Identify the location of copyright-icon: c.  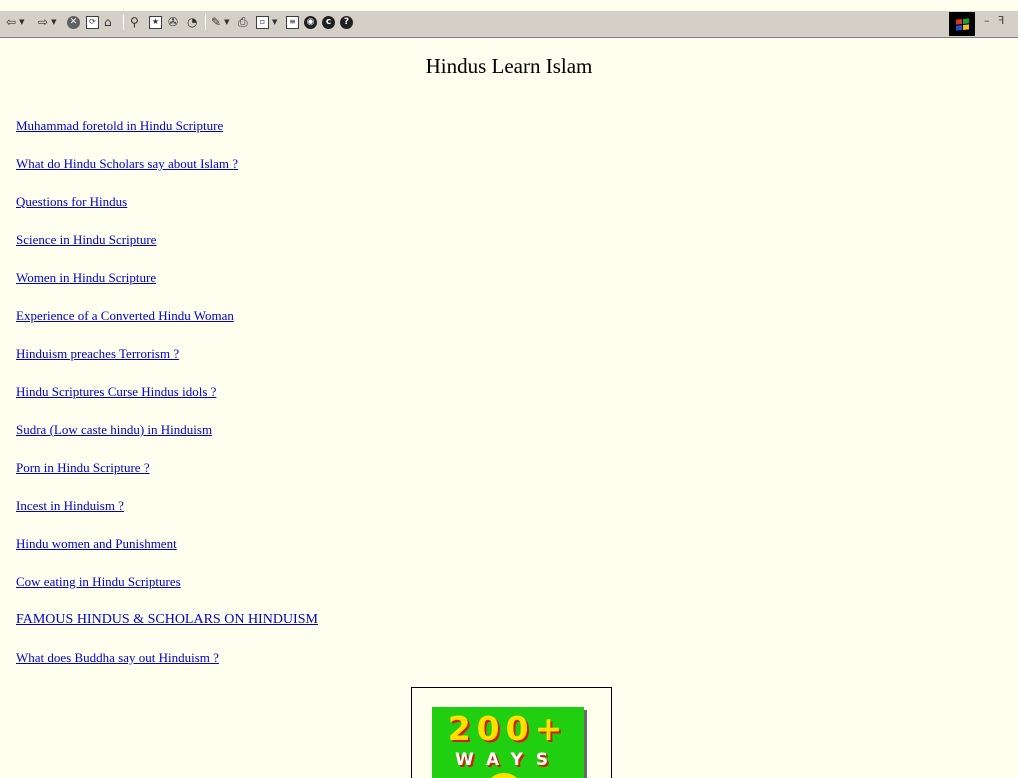
(328, 22).